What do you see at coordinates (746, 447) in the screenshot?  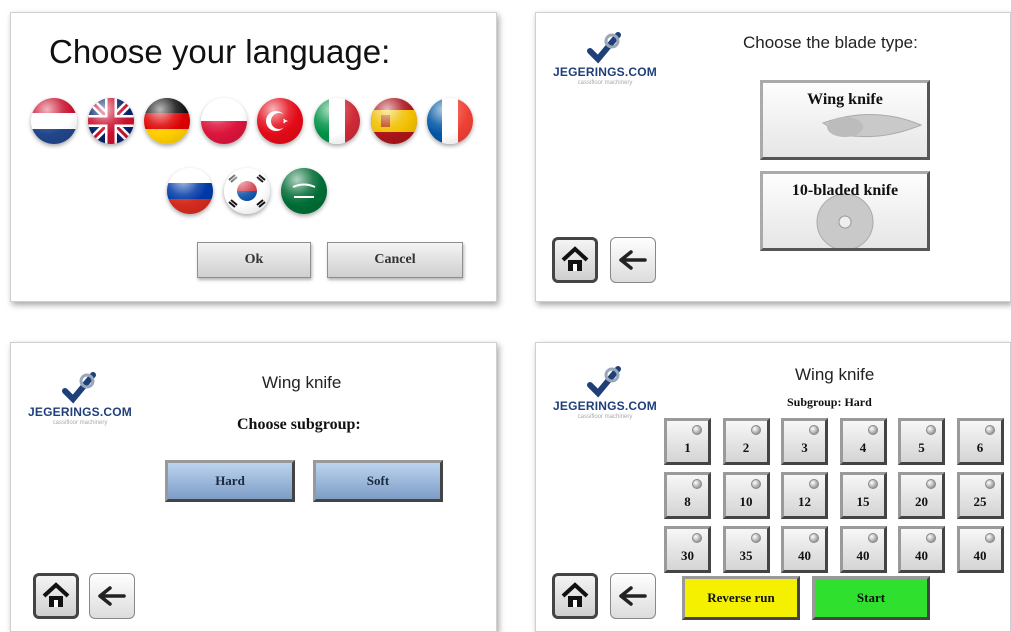 I see `value-label: 2` at bounding box center [746, 447].